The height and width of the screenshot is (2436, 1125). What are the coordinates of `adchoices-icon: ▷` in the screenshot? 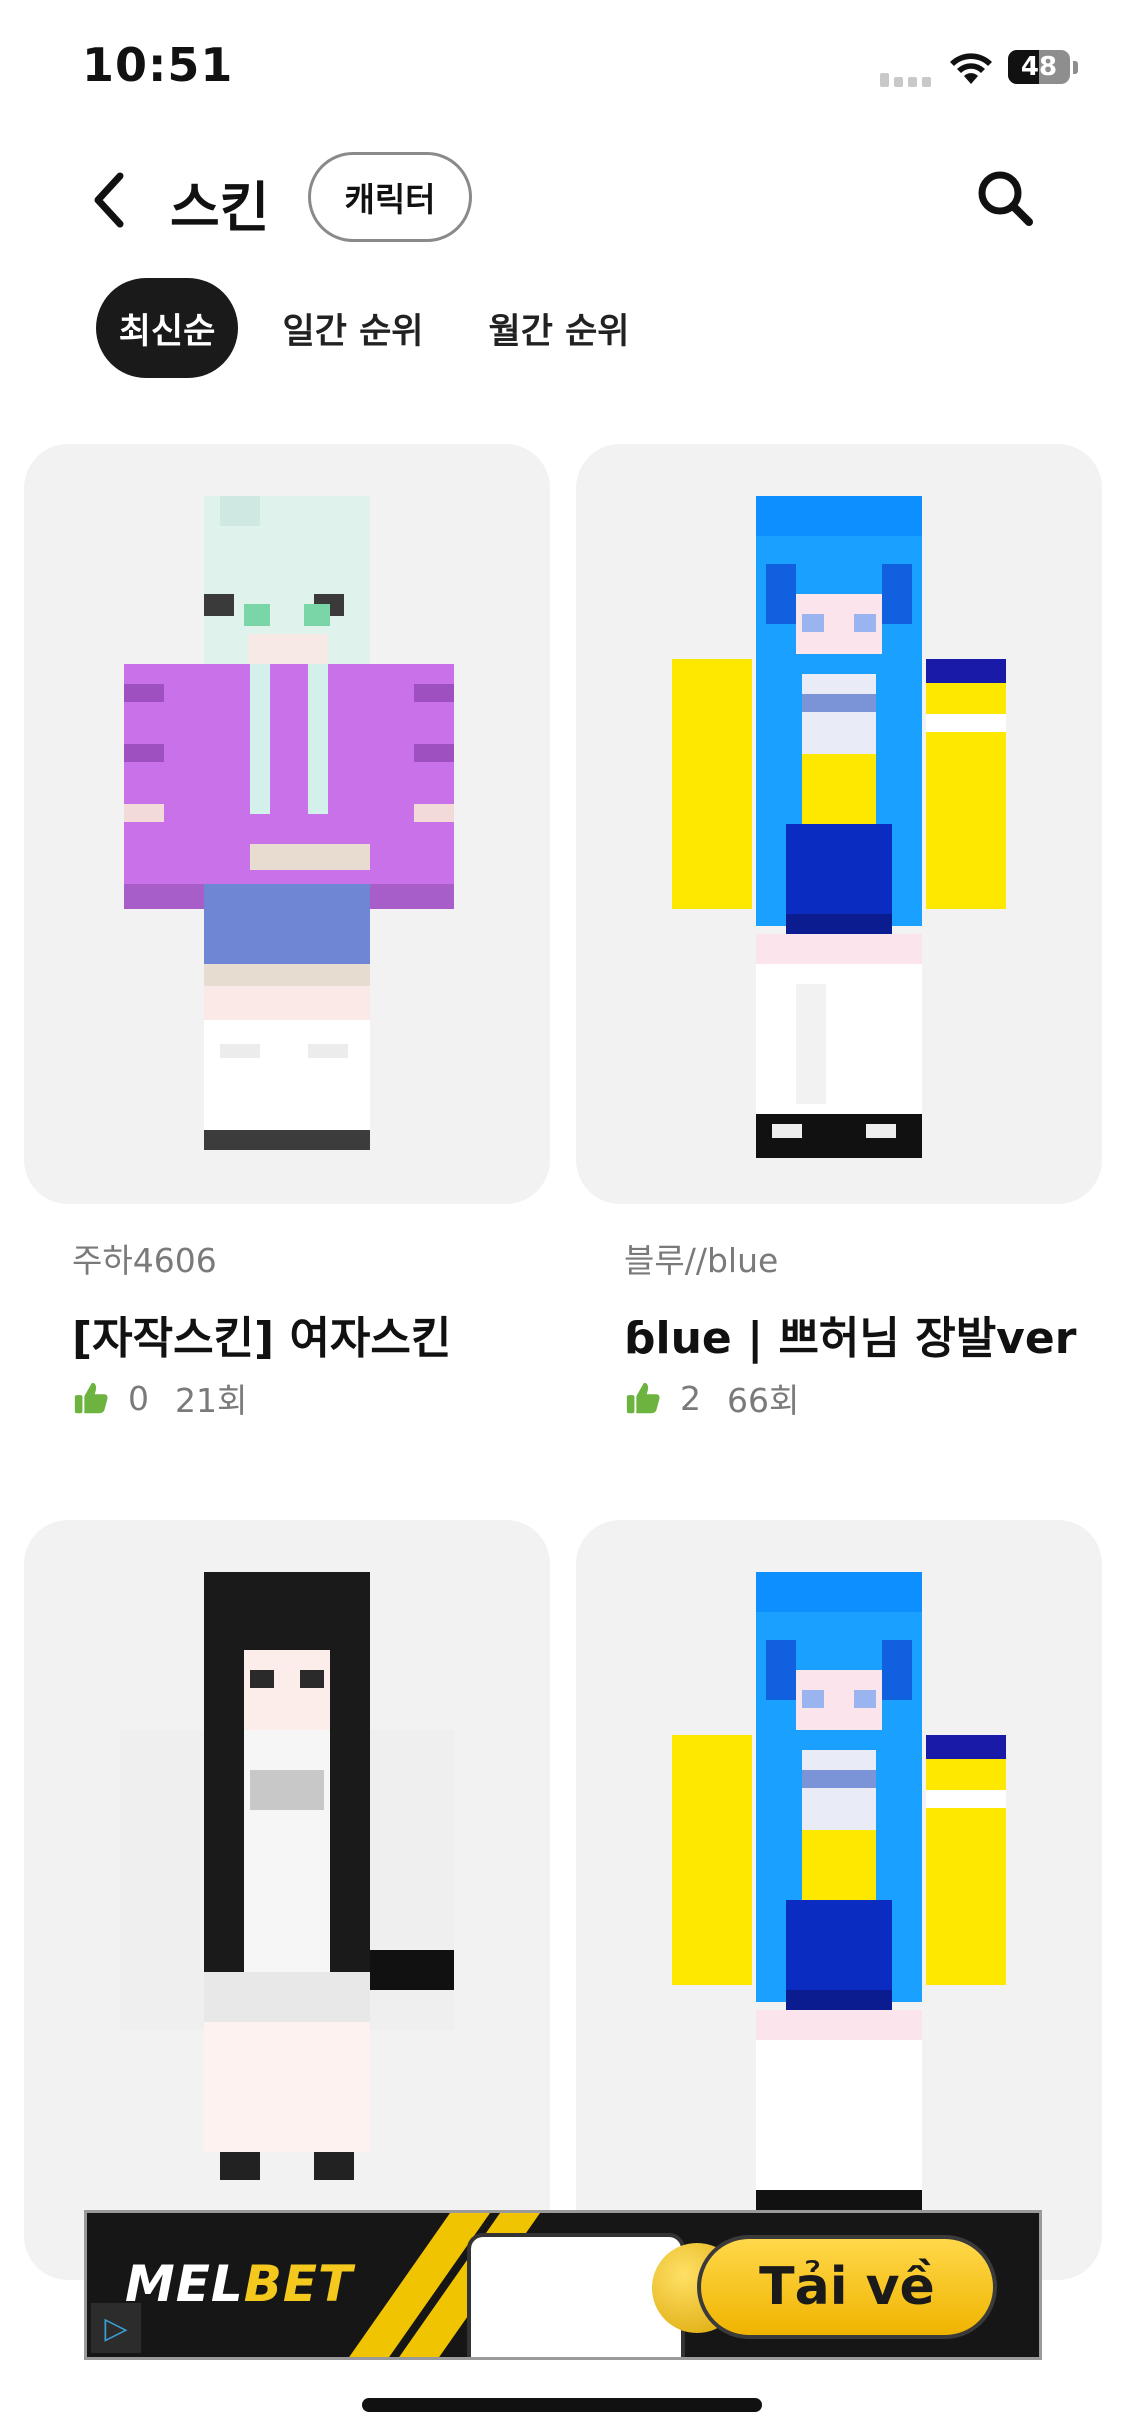 It's located at (116, 2328).